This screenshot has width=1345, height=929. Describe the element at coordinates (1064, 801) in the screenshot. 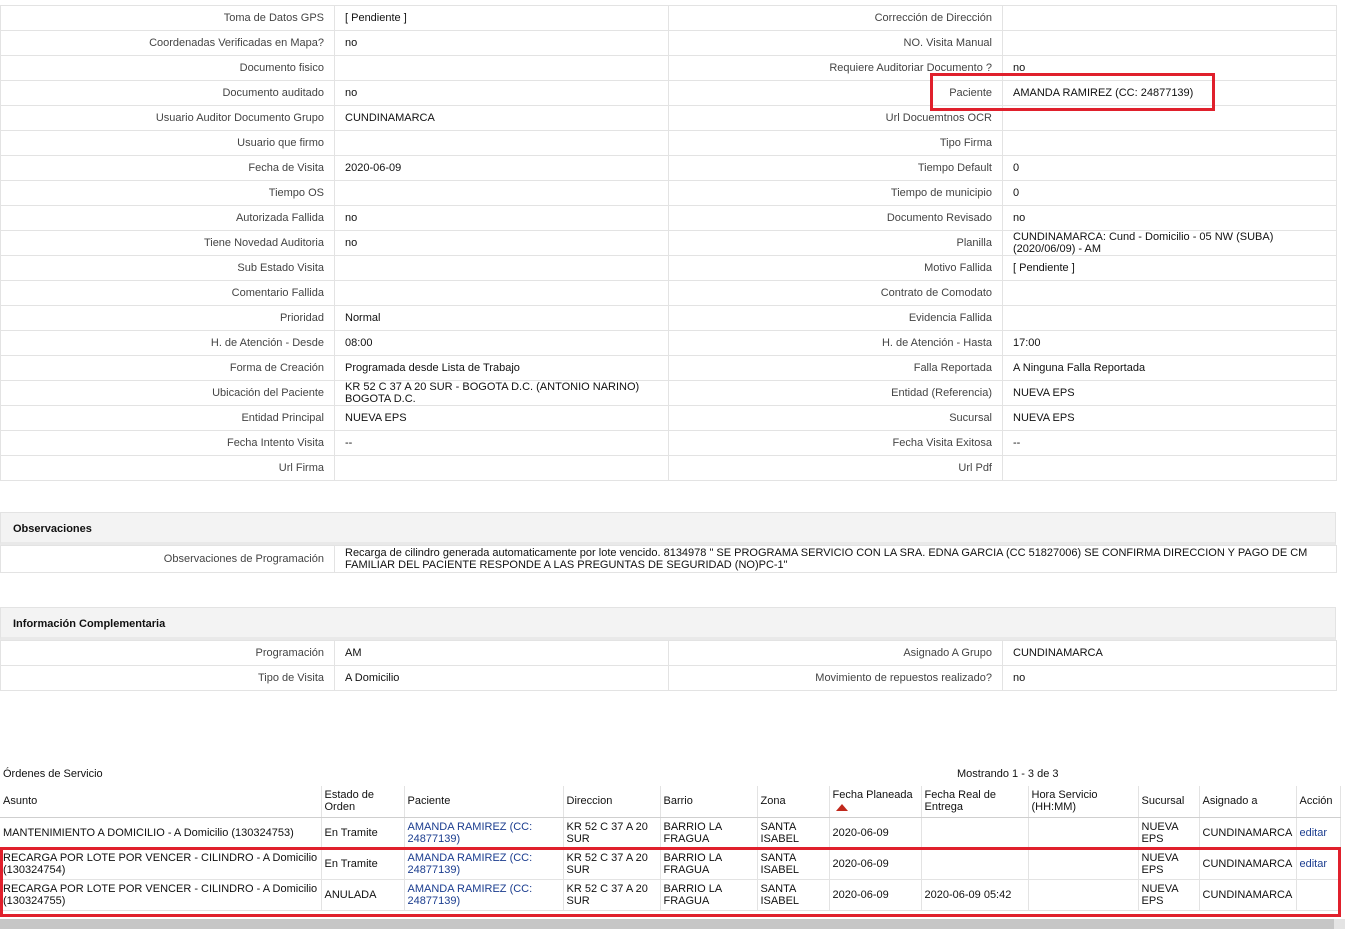

I see `column-header-label: Hora Servicio (HH:MM)` at that location.